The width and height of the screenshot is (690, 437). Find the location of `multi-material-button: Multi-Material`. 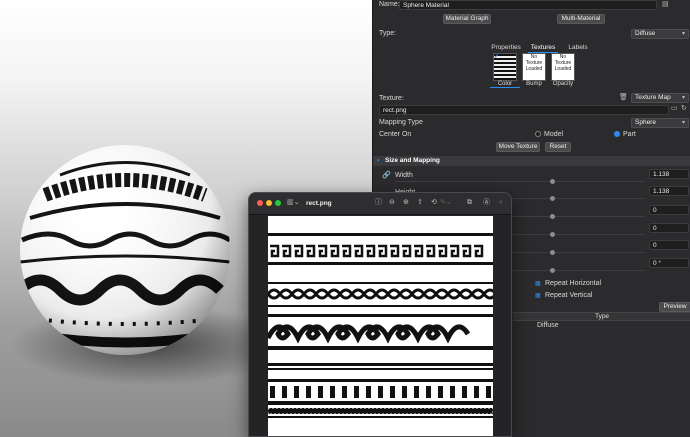

multi-material-button: Multi-Material is located at coordinates (581, 19).